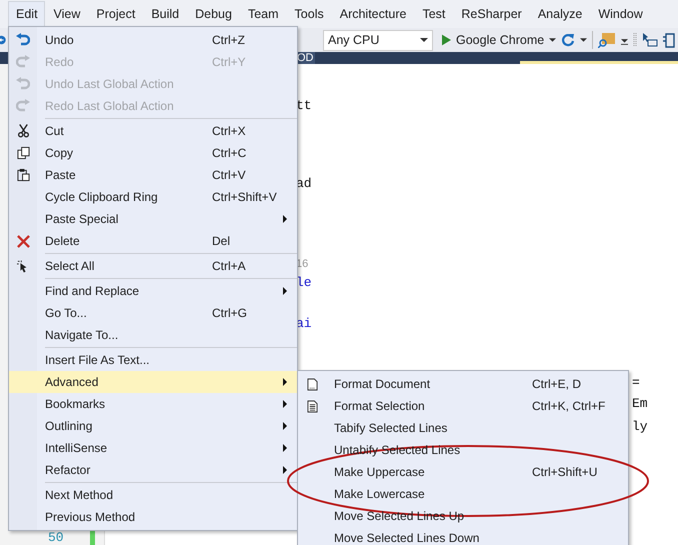  What do you see at coordinates (153, 131) in the screenshot?
I see `menu-item: Cut Ctrl+X` at bounding box center [153, 131].